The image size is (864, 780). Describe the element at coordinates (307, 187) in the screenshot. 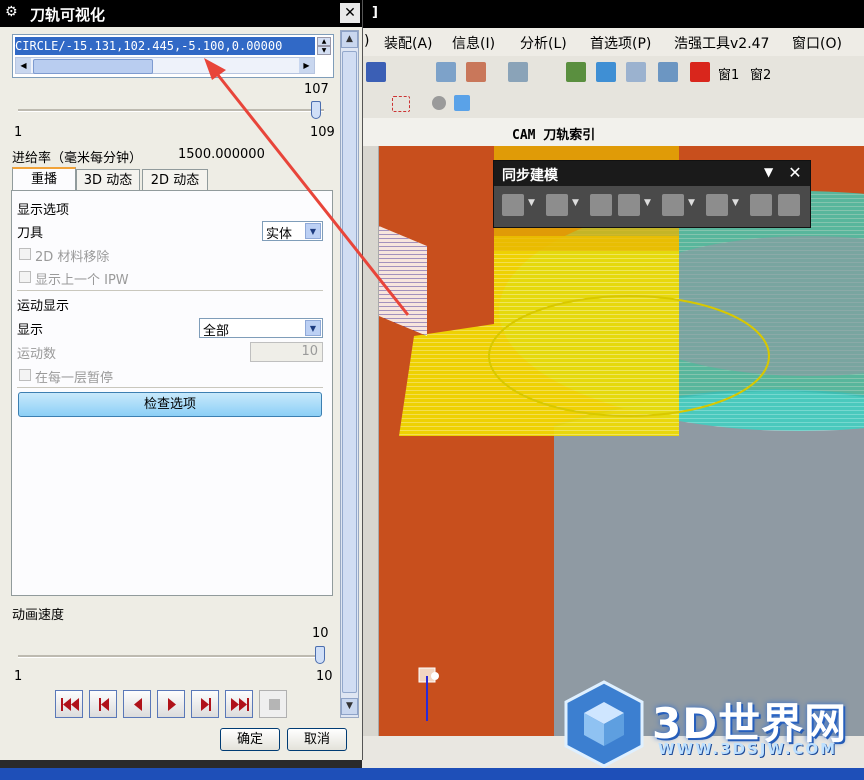

I see `annotation-arrow` at that location.